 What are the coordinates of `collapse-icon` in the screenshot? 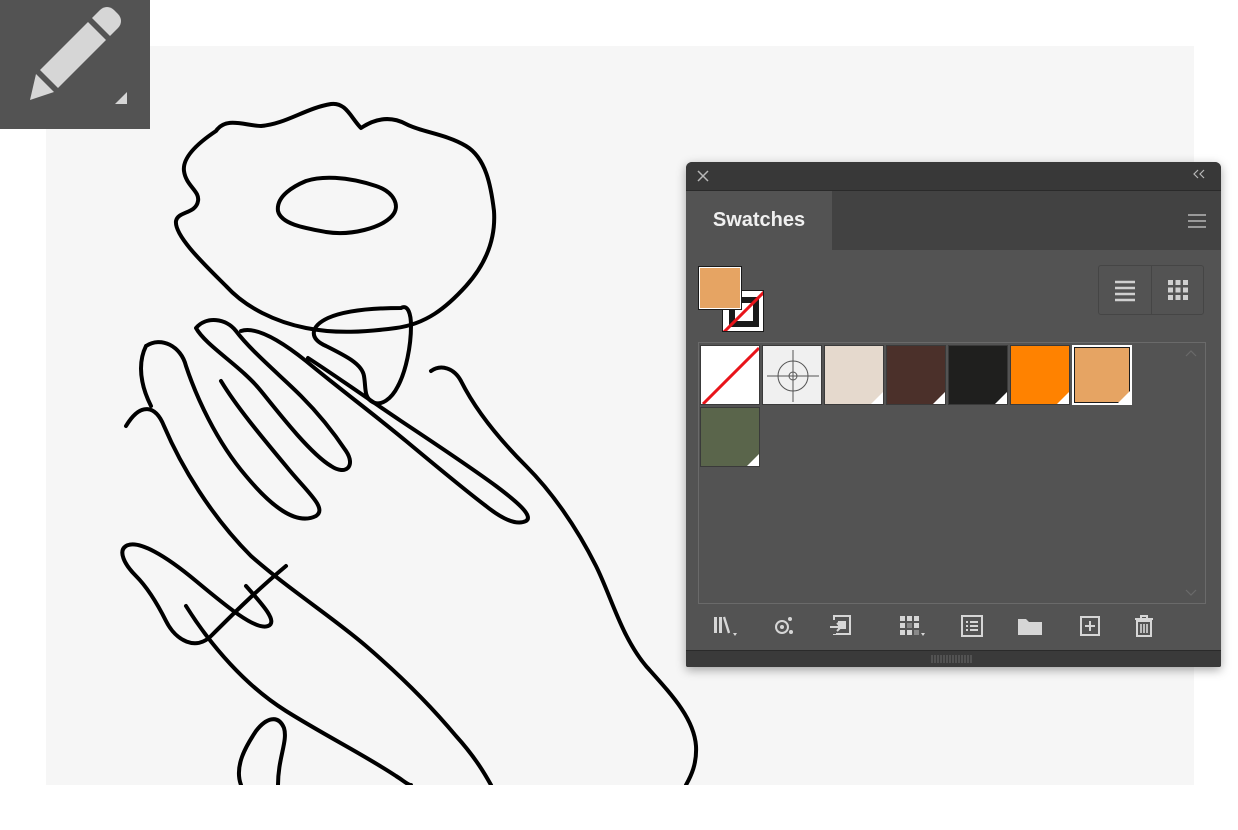 It's located at (1200, 174).